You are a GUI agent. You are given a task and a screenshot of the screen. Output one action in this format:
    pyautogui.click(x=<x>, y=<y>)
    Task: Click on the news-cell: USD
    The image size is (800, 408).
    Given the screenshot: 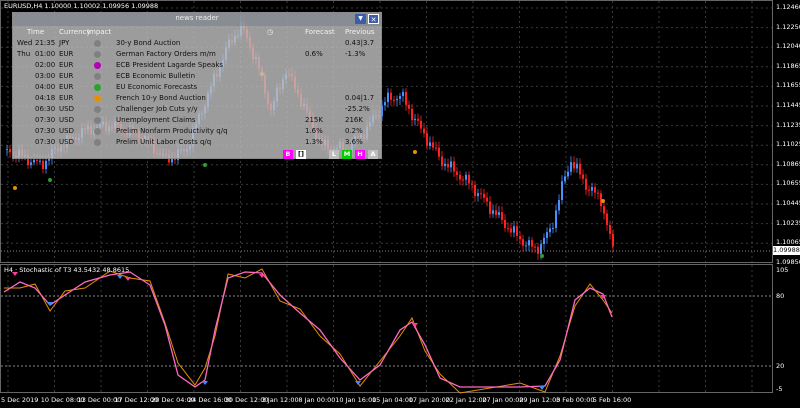 What is the action you would take?
    pyautogui.click(x=66, y=109)
    